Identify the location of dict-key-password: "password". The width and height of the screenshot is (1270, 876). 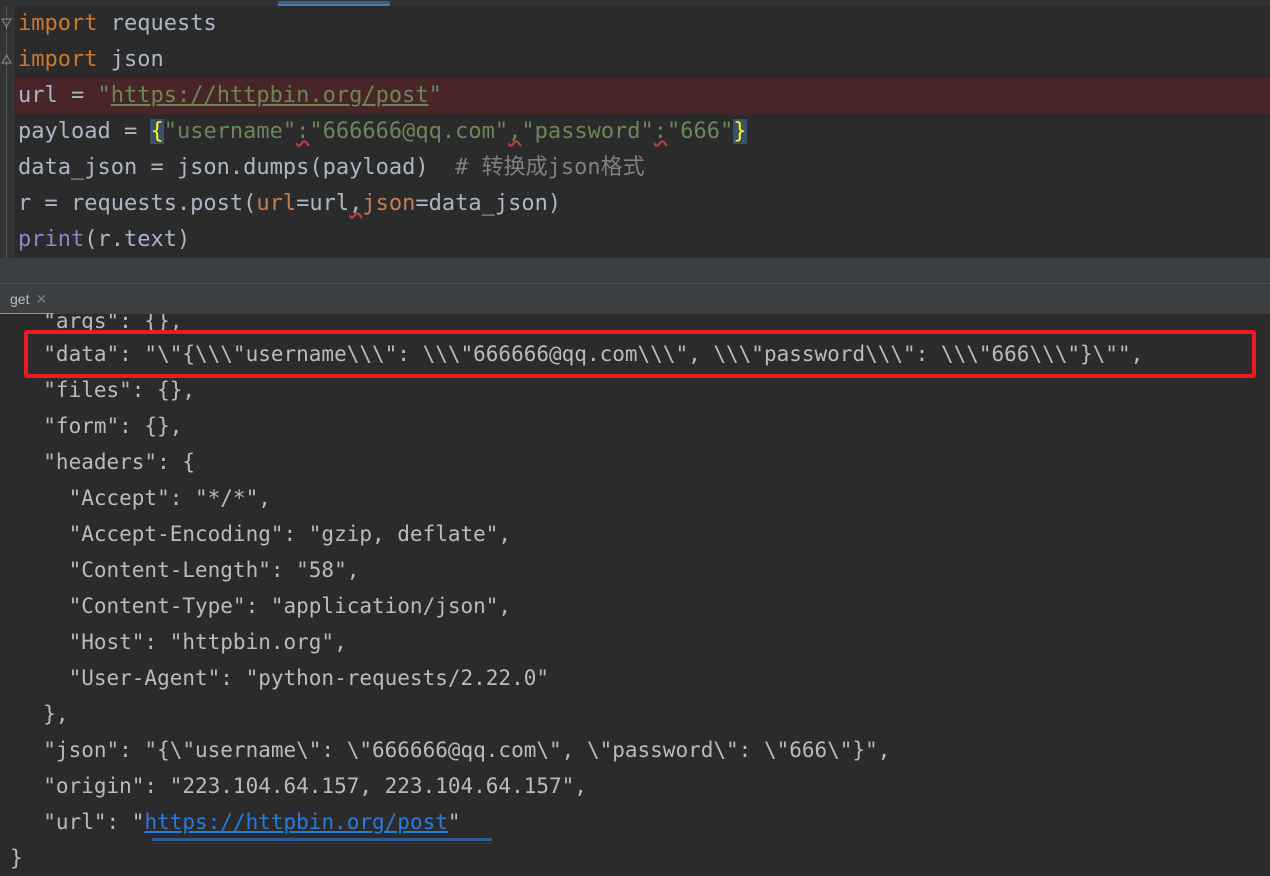
(587, 131).